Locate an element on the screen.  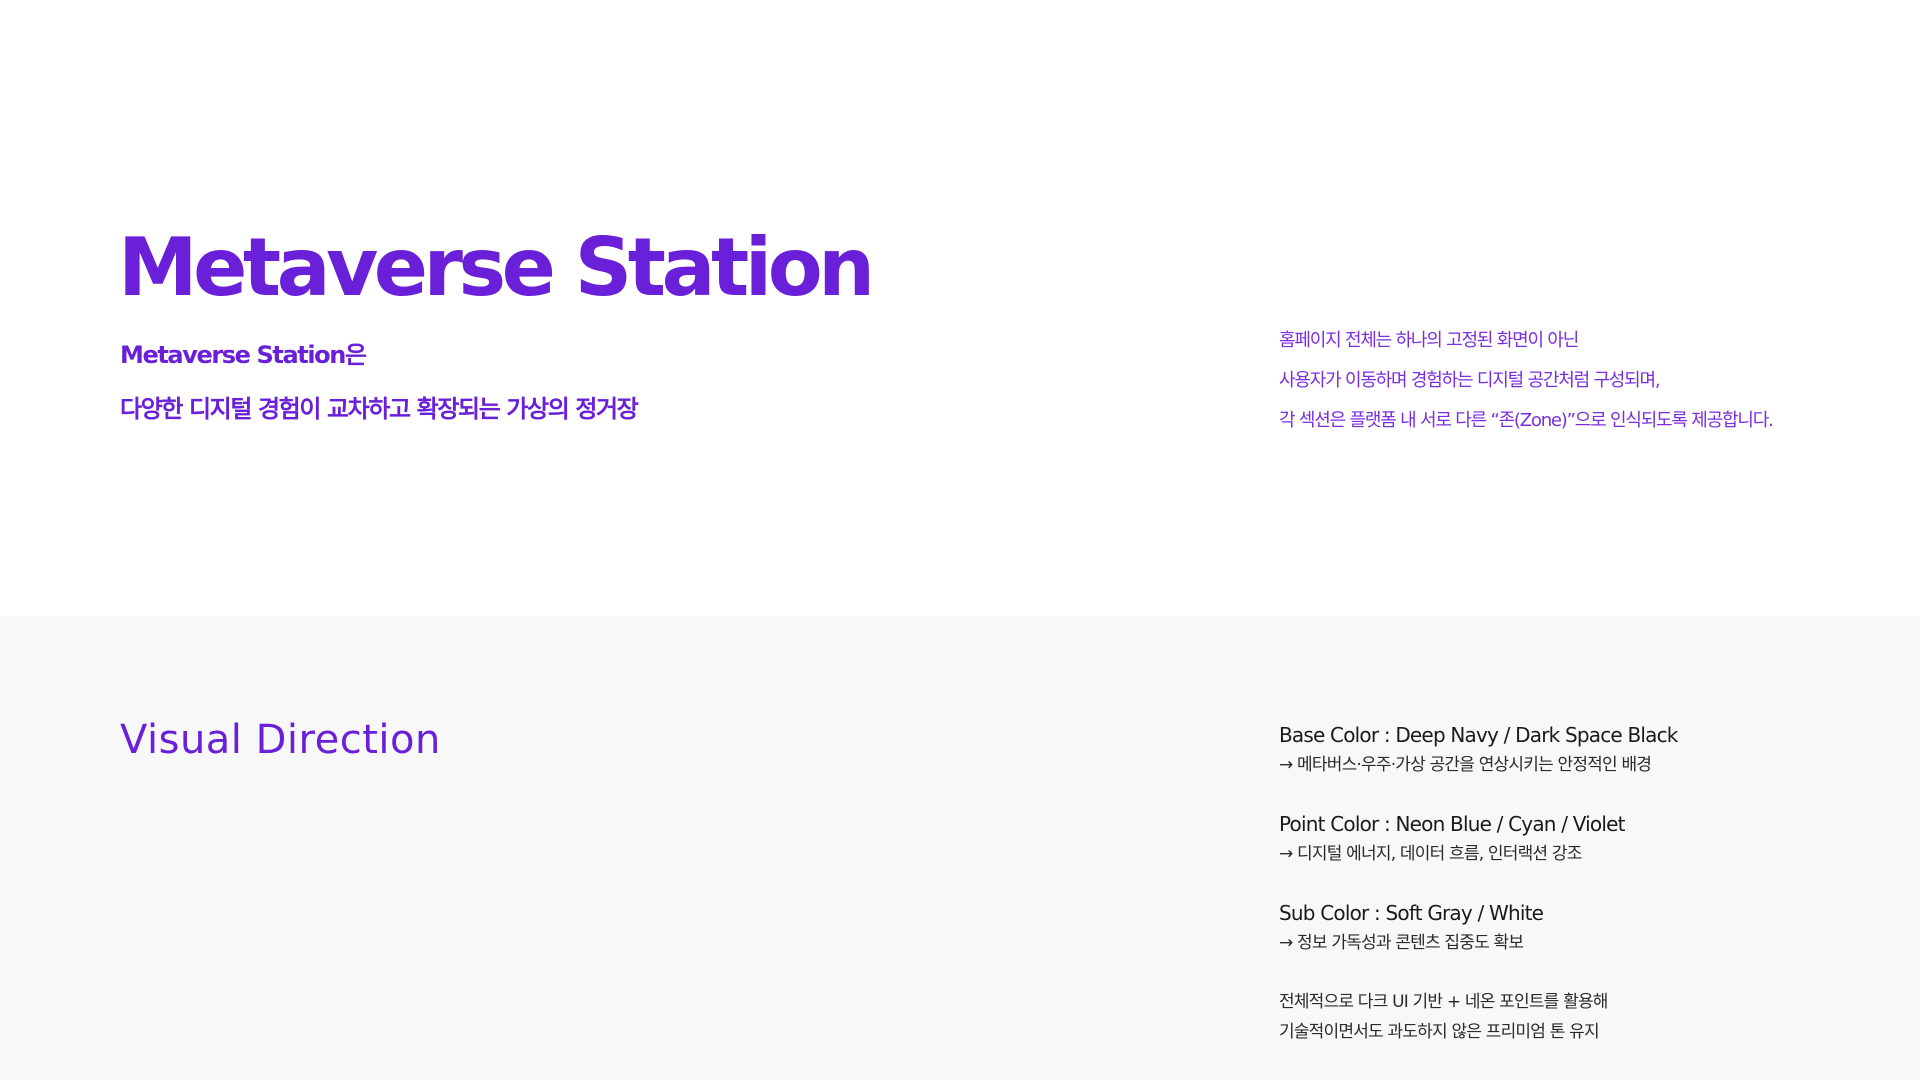
color-item-note: → 디지털 에너지, 데이터 흐름, 인터랙션 강조 is located at coordinates (1430, 854).